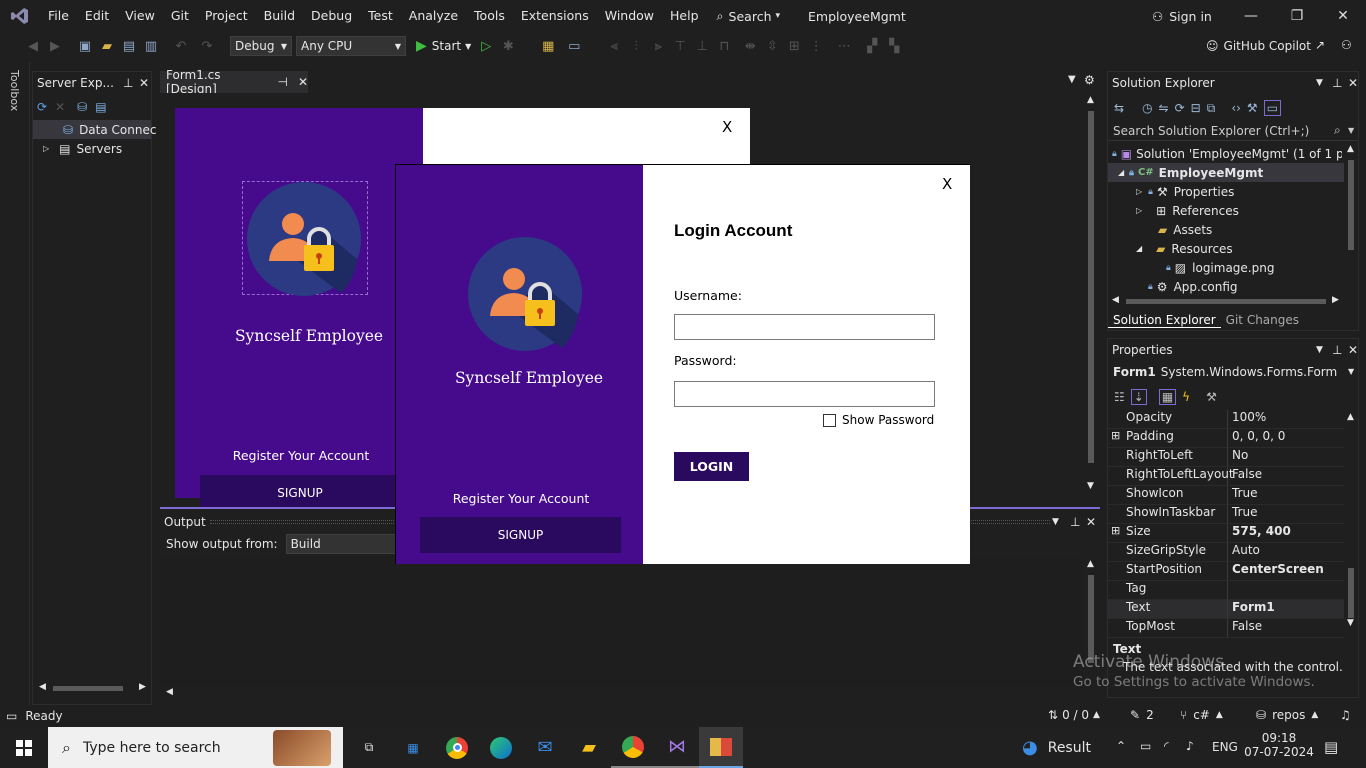 This screenshot has width=1366, height=768. I want to click on microsoft-store-icon: ▦, so click(413, 747).